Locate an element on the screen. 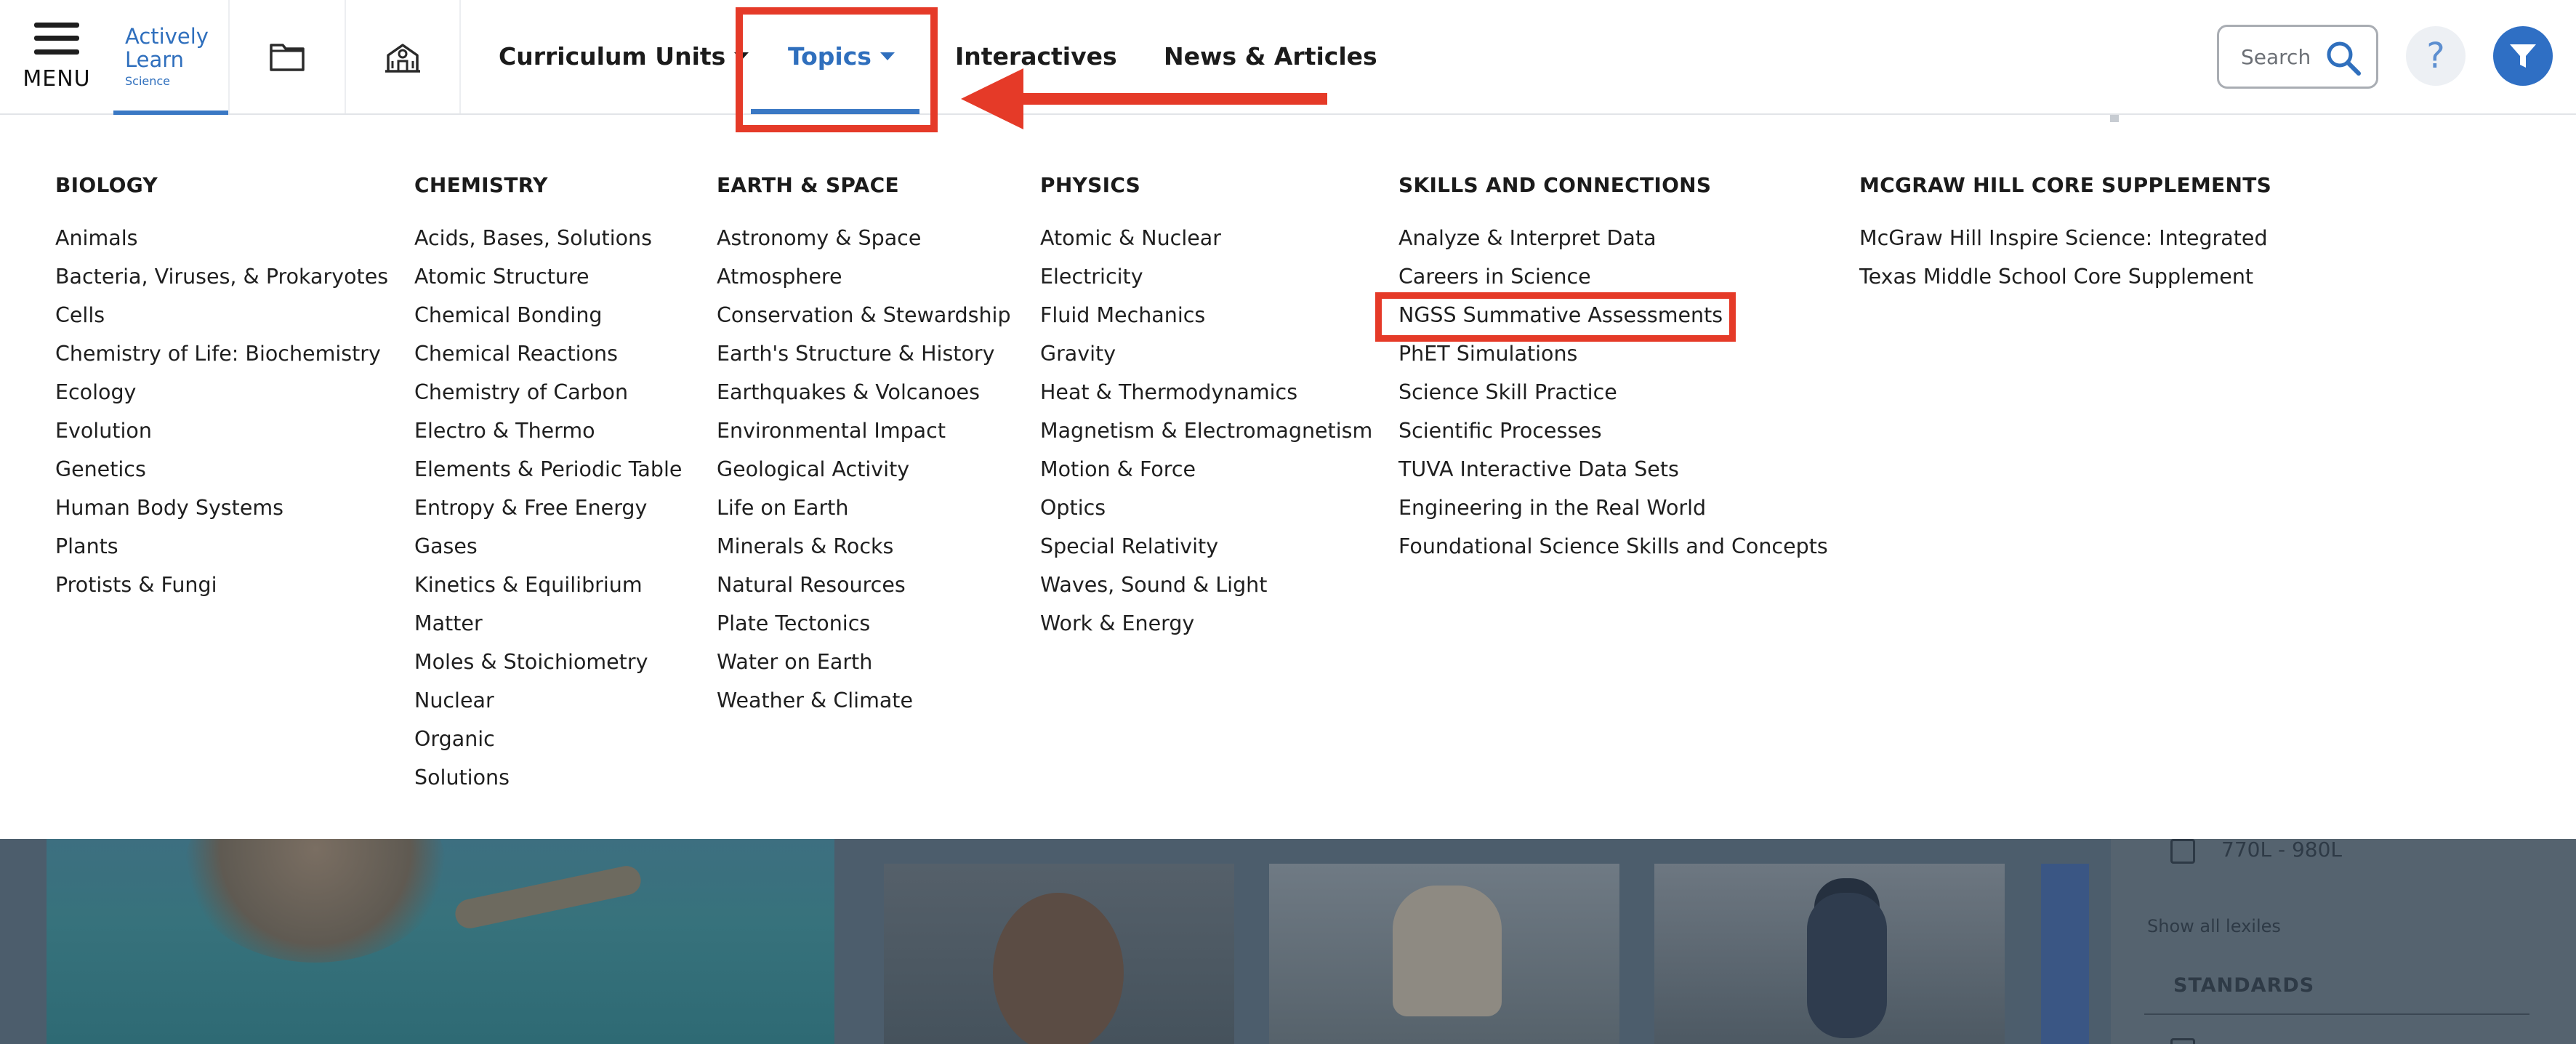  topic-link: Chemical Bonding is located at coordinates (548, 321).